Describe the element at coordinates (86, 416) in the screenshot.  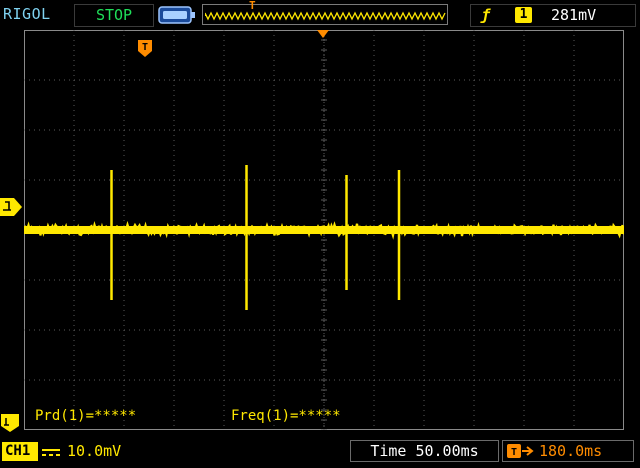
I see `measurement-period: Prd(1)=*****` at that location.